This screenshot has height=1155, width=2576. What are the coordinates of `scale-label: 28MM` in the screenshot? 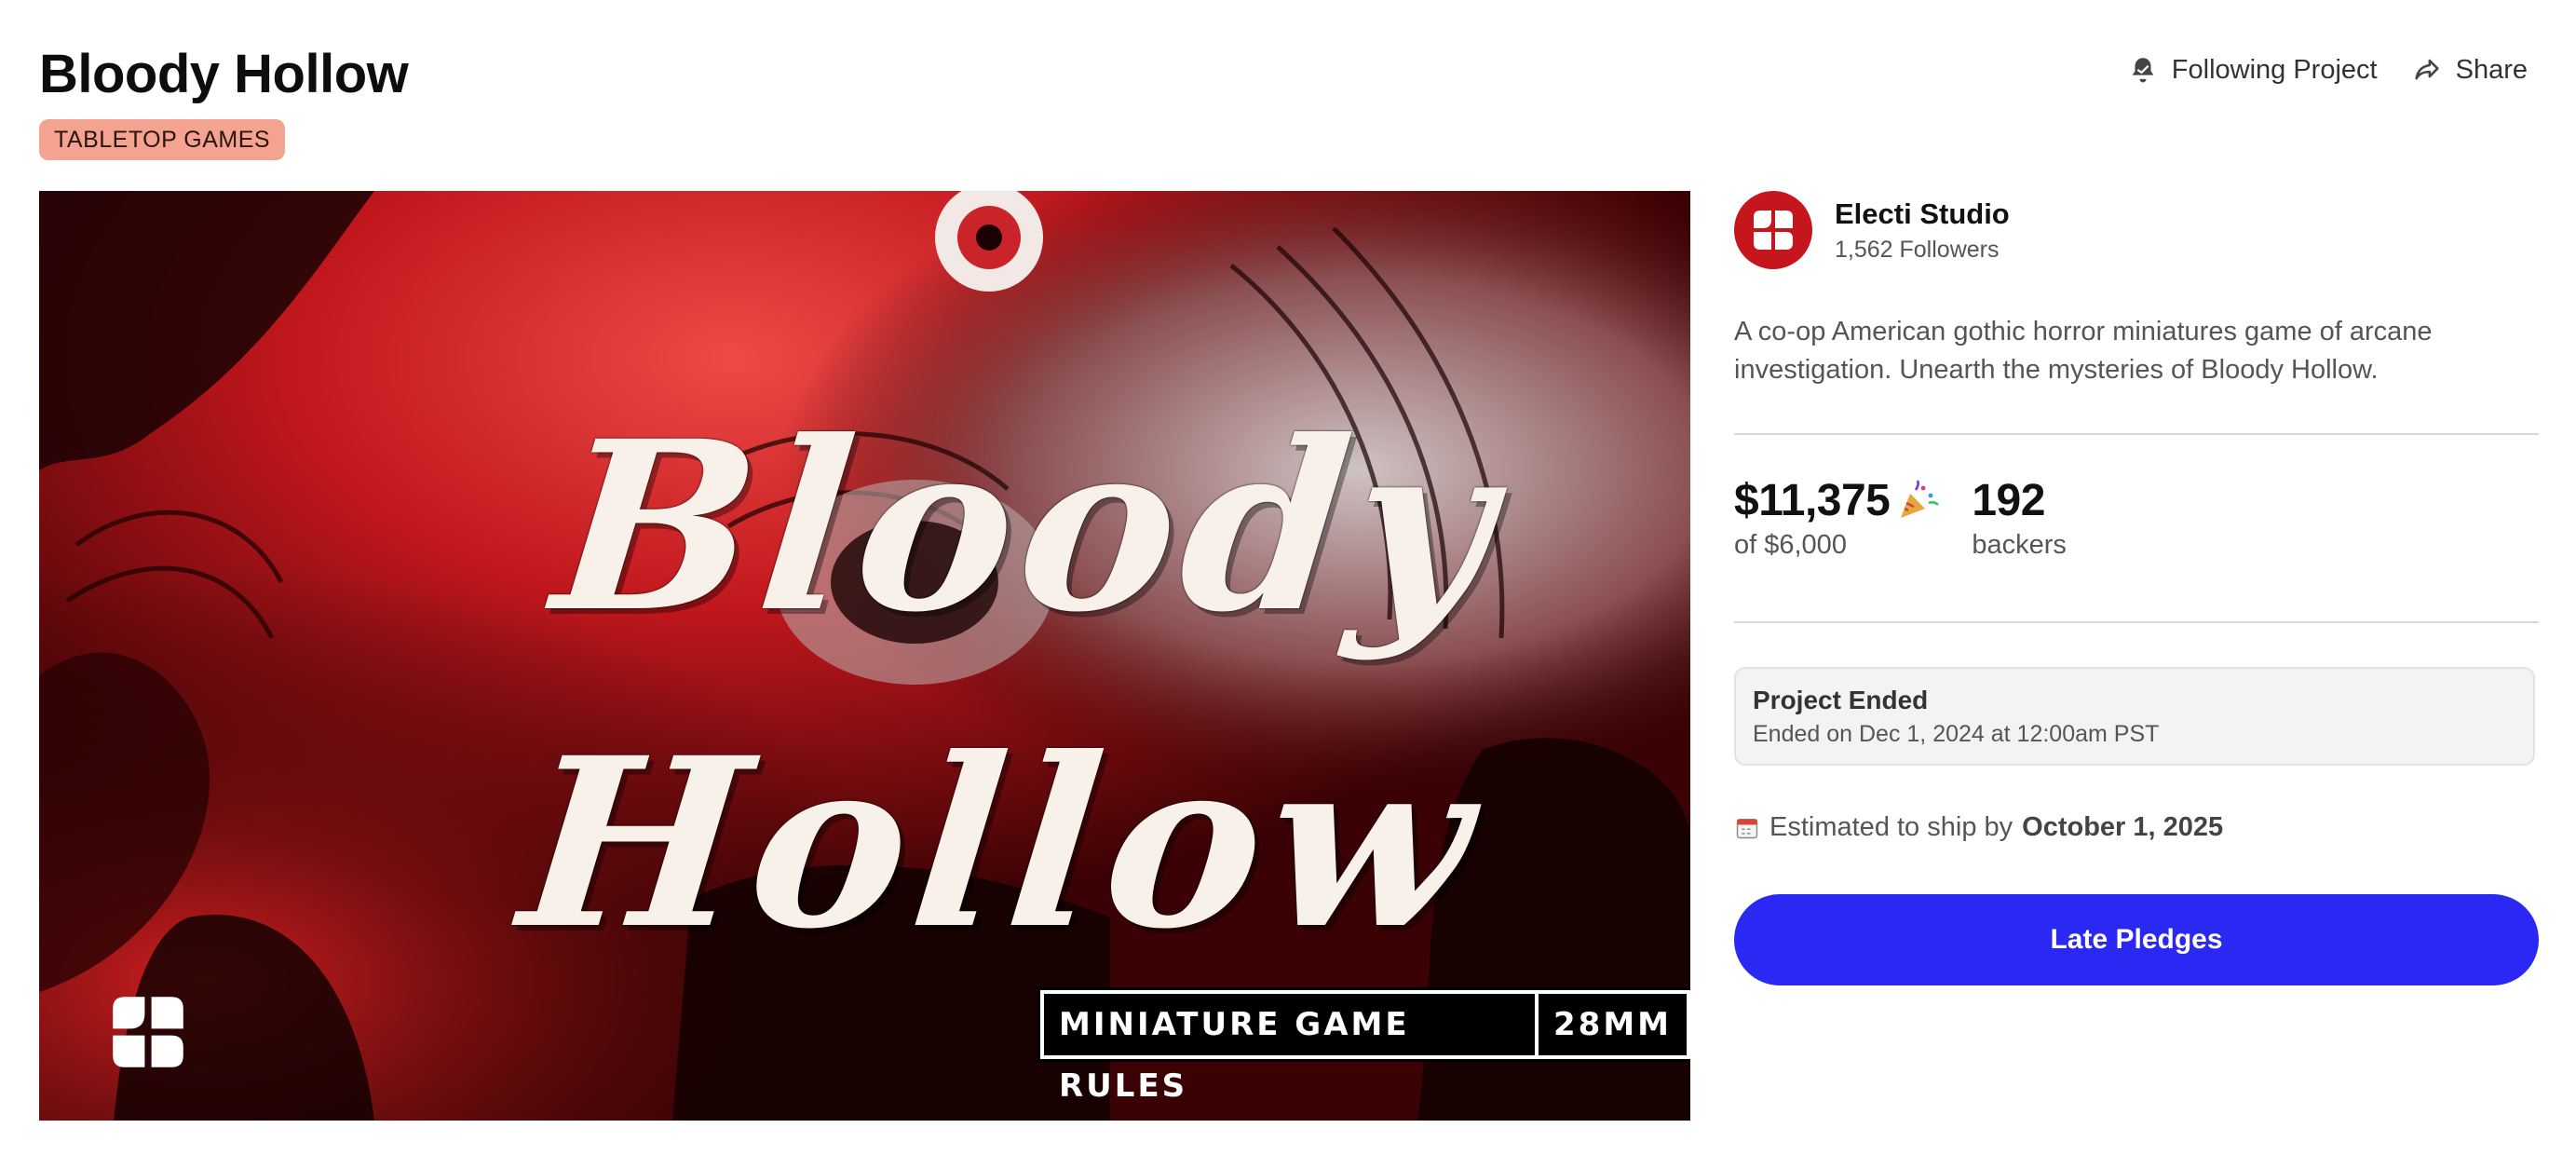 It's located at (1611, 1024).